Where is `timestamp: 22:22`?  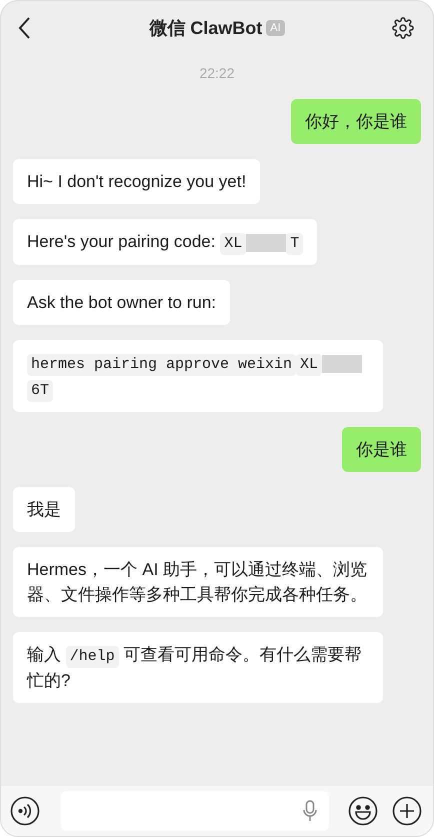 timestamp: 22:22 is located at coordinates (217, 73).